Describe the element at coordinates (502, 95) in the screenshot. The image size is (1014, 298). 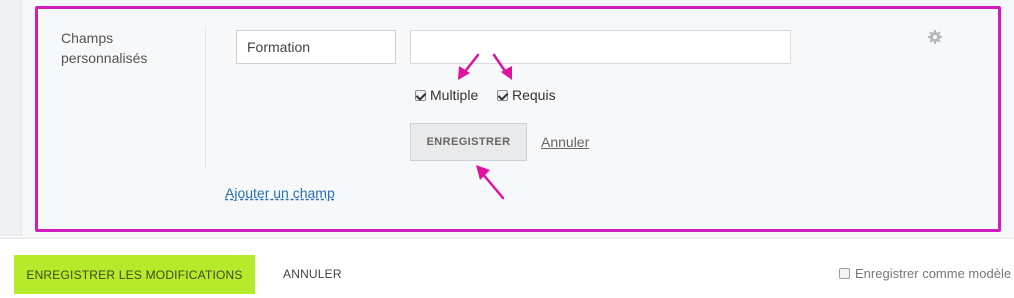
I see `required-checkbox` at that location.